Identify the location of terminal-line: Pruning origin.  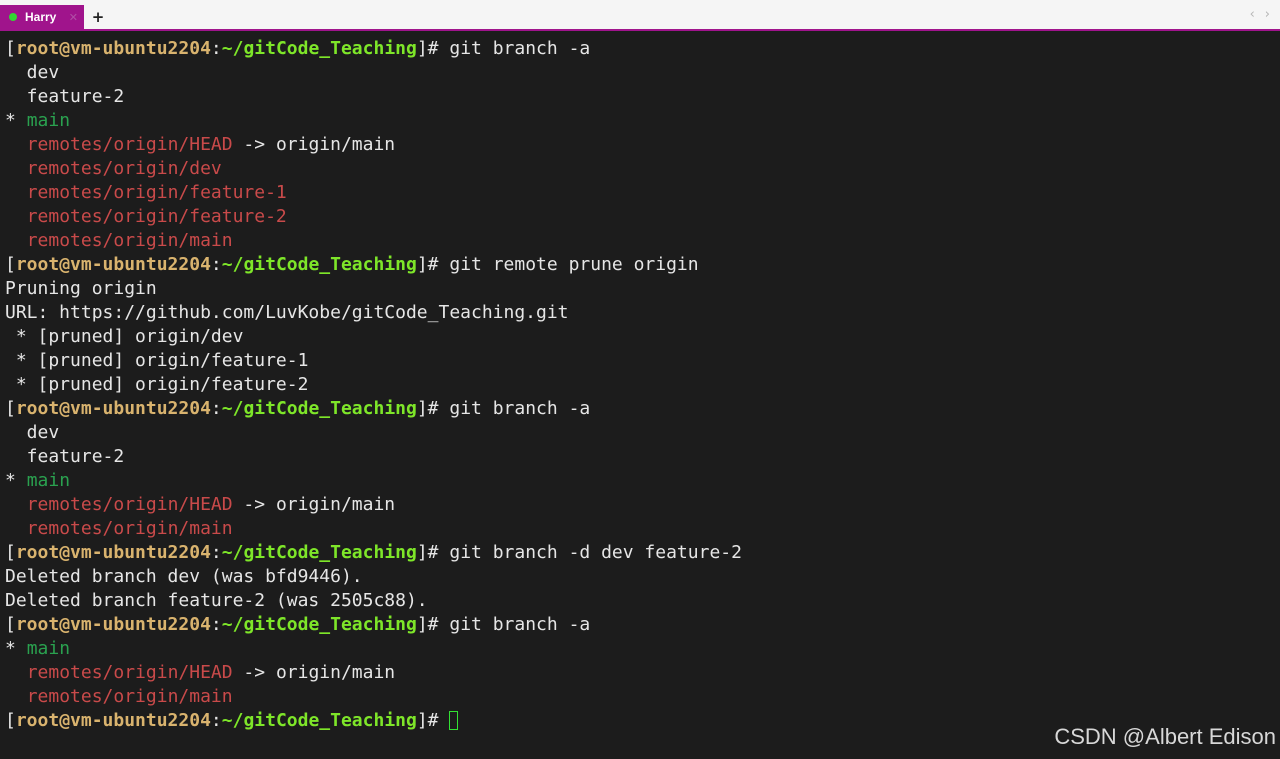
(640, 289).